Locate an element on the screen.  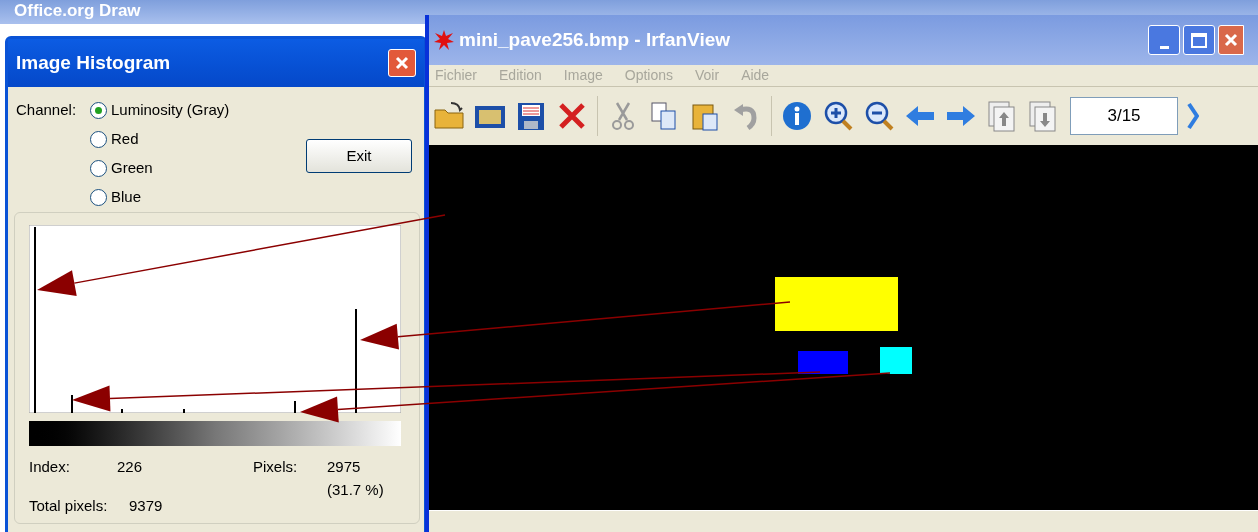
minimize-button is located at coordinates (1164, 40).